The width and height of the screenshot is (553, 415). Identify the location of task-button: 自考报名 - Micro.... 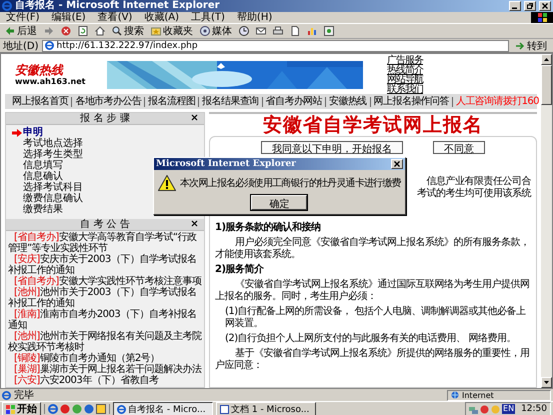
(163, 408).